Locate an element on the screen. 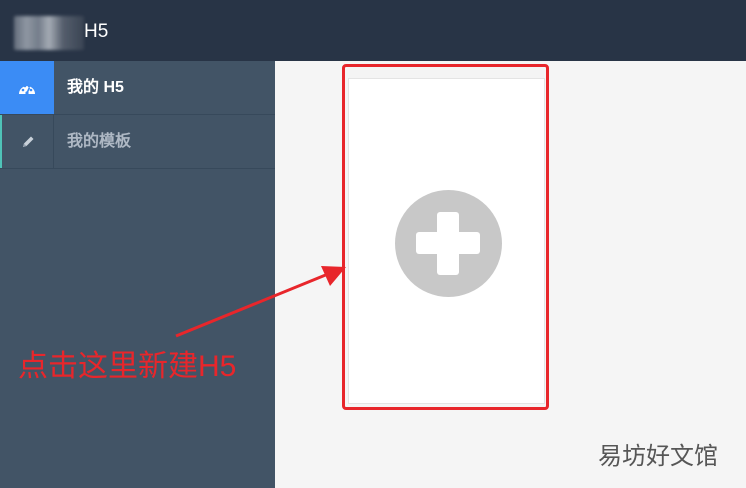  logo is located at coordinates (49, 33).